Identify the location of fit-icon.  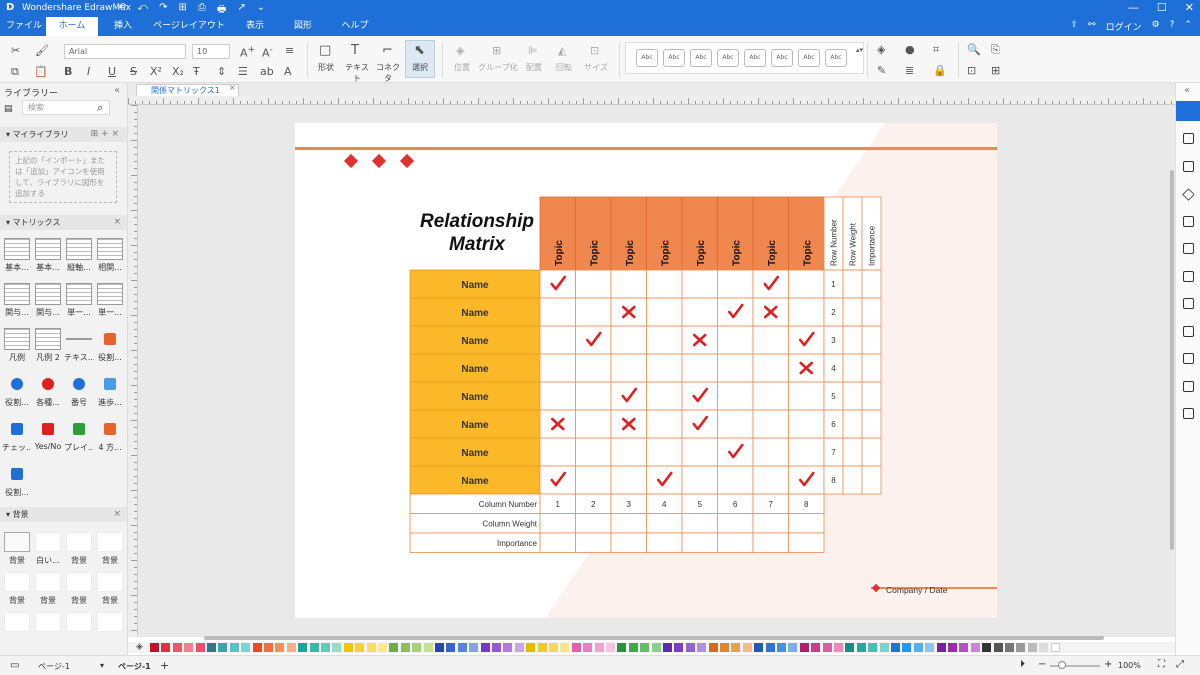
(1188, 386).